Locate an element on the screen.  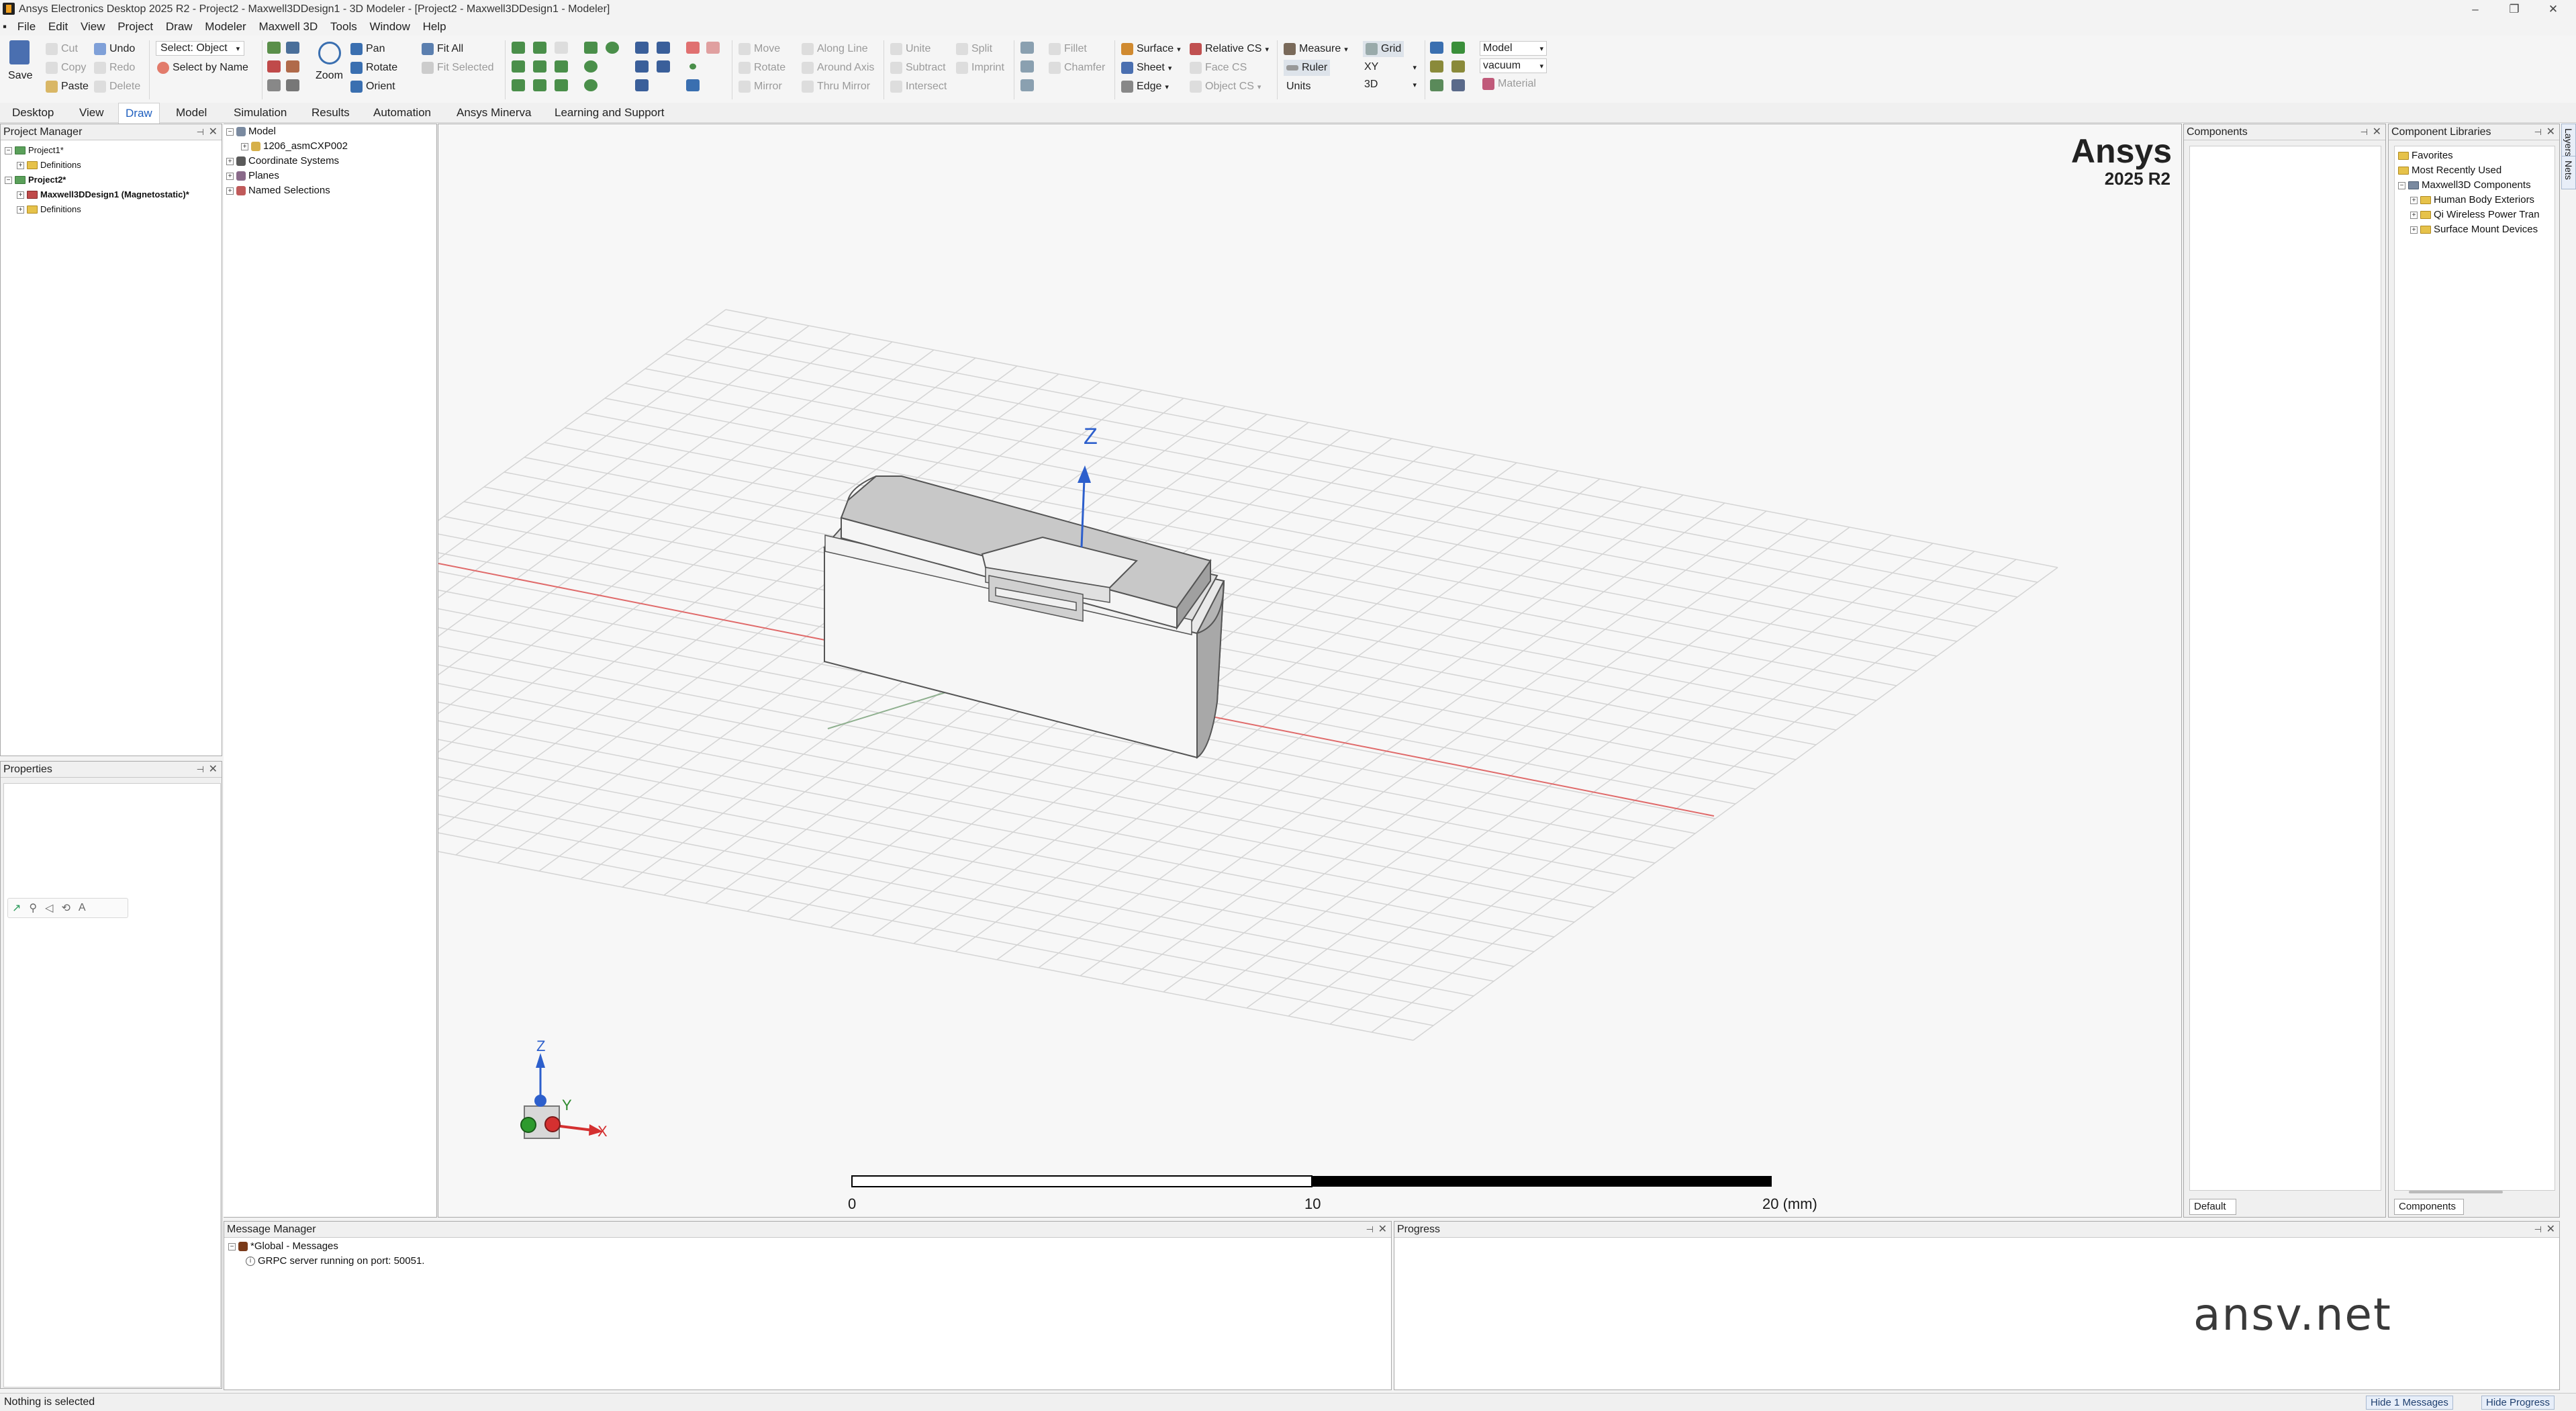
library-most-recently-used: Most Recently Used is located at coordinates (2469, 170).